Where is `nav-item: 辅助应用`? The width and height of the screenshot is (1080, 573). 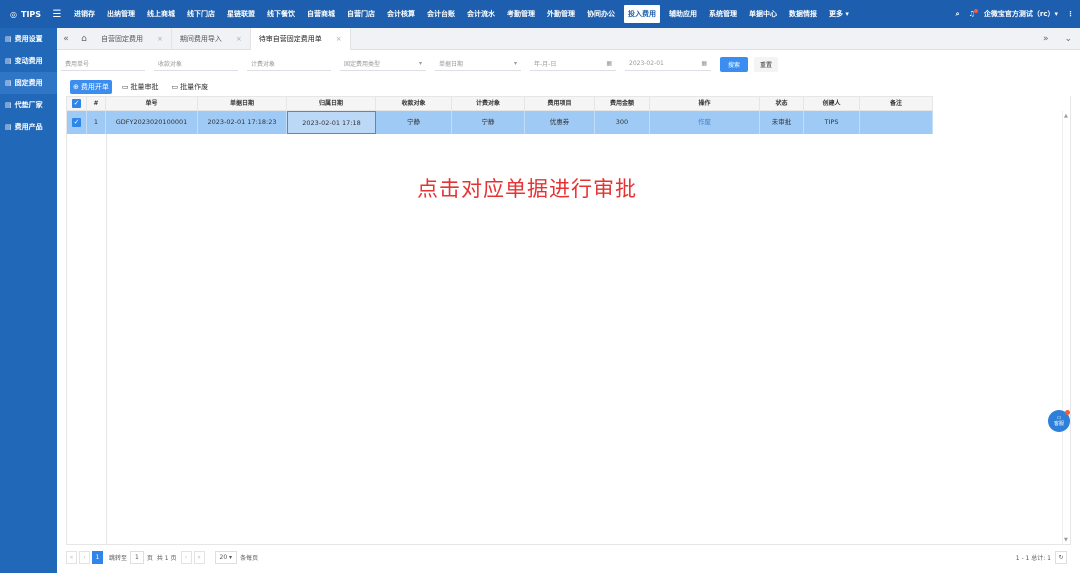
nav-item: 辅助应用 is located at coordinates (683, 14).